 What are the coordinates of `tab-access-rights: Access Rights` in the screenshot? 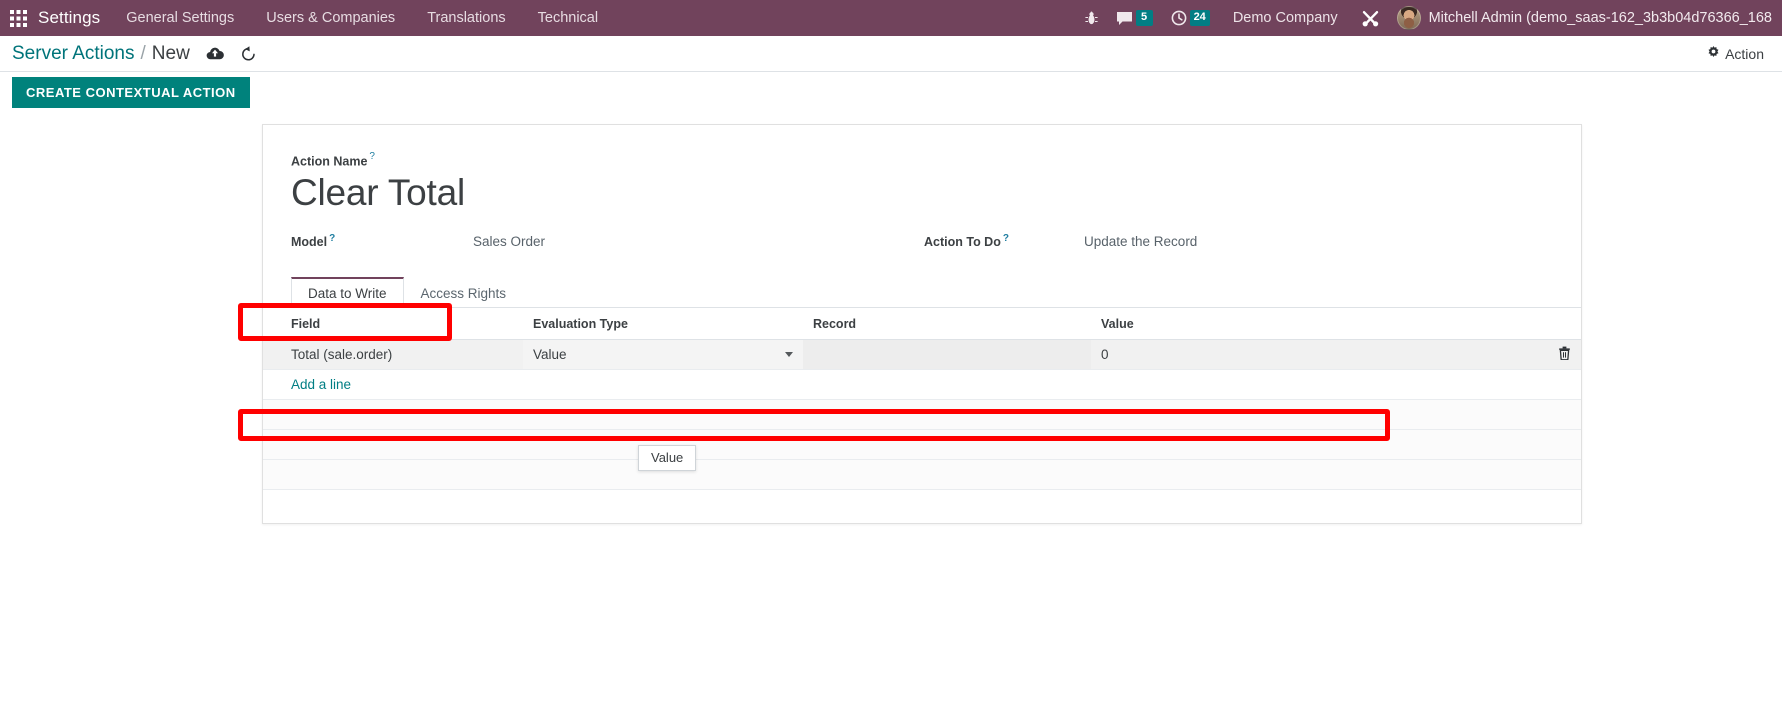 It's located at (464, 292).